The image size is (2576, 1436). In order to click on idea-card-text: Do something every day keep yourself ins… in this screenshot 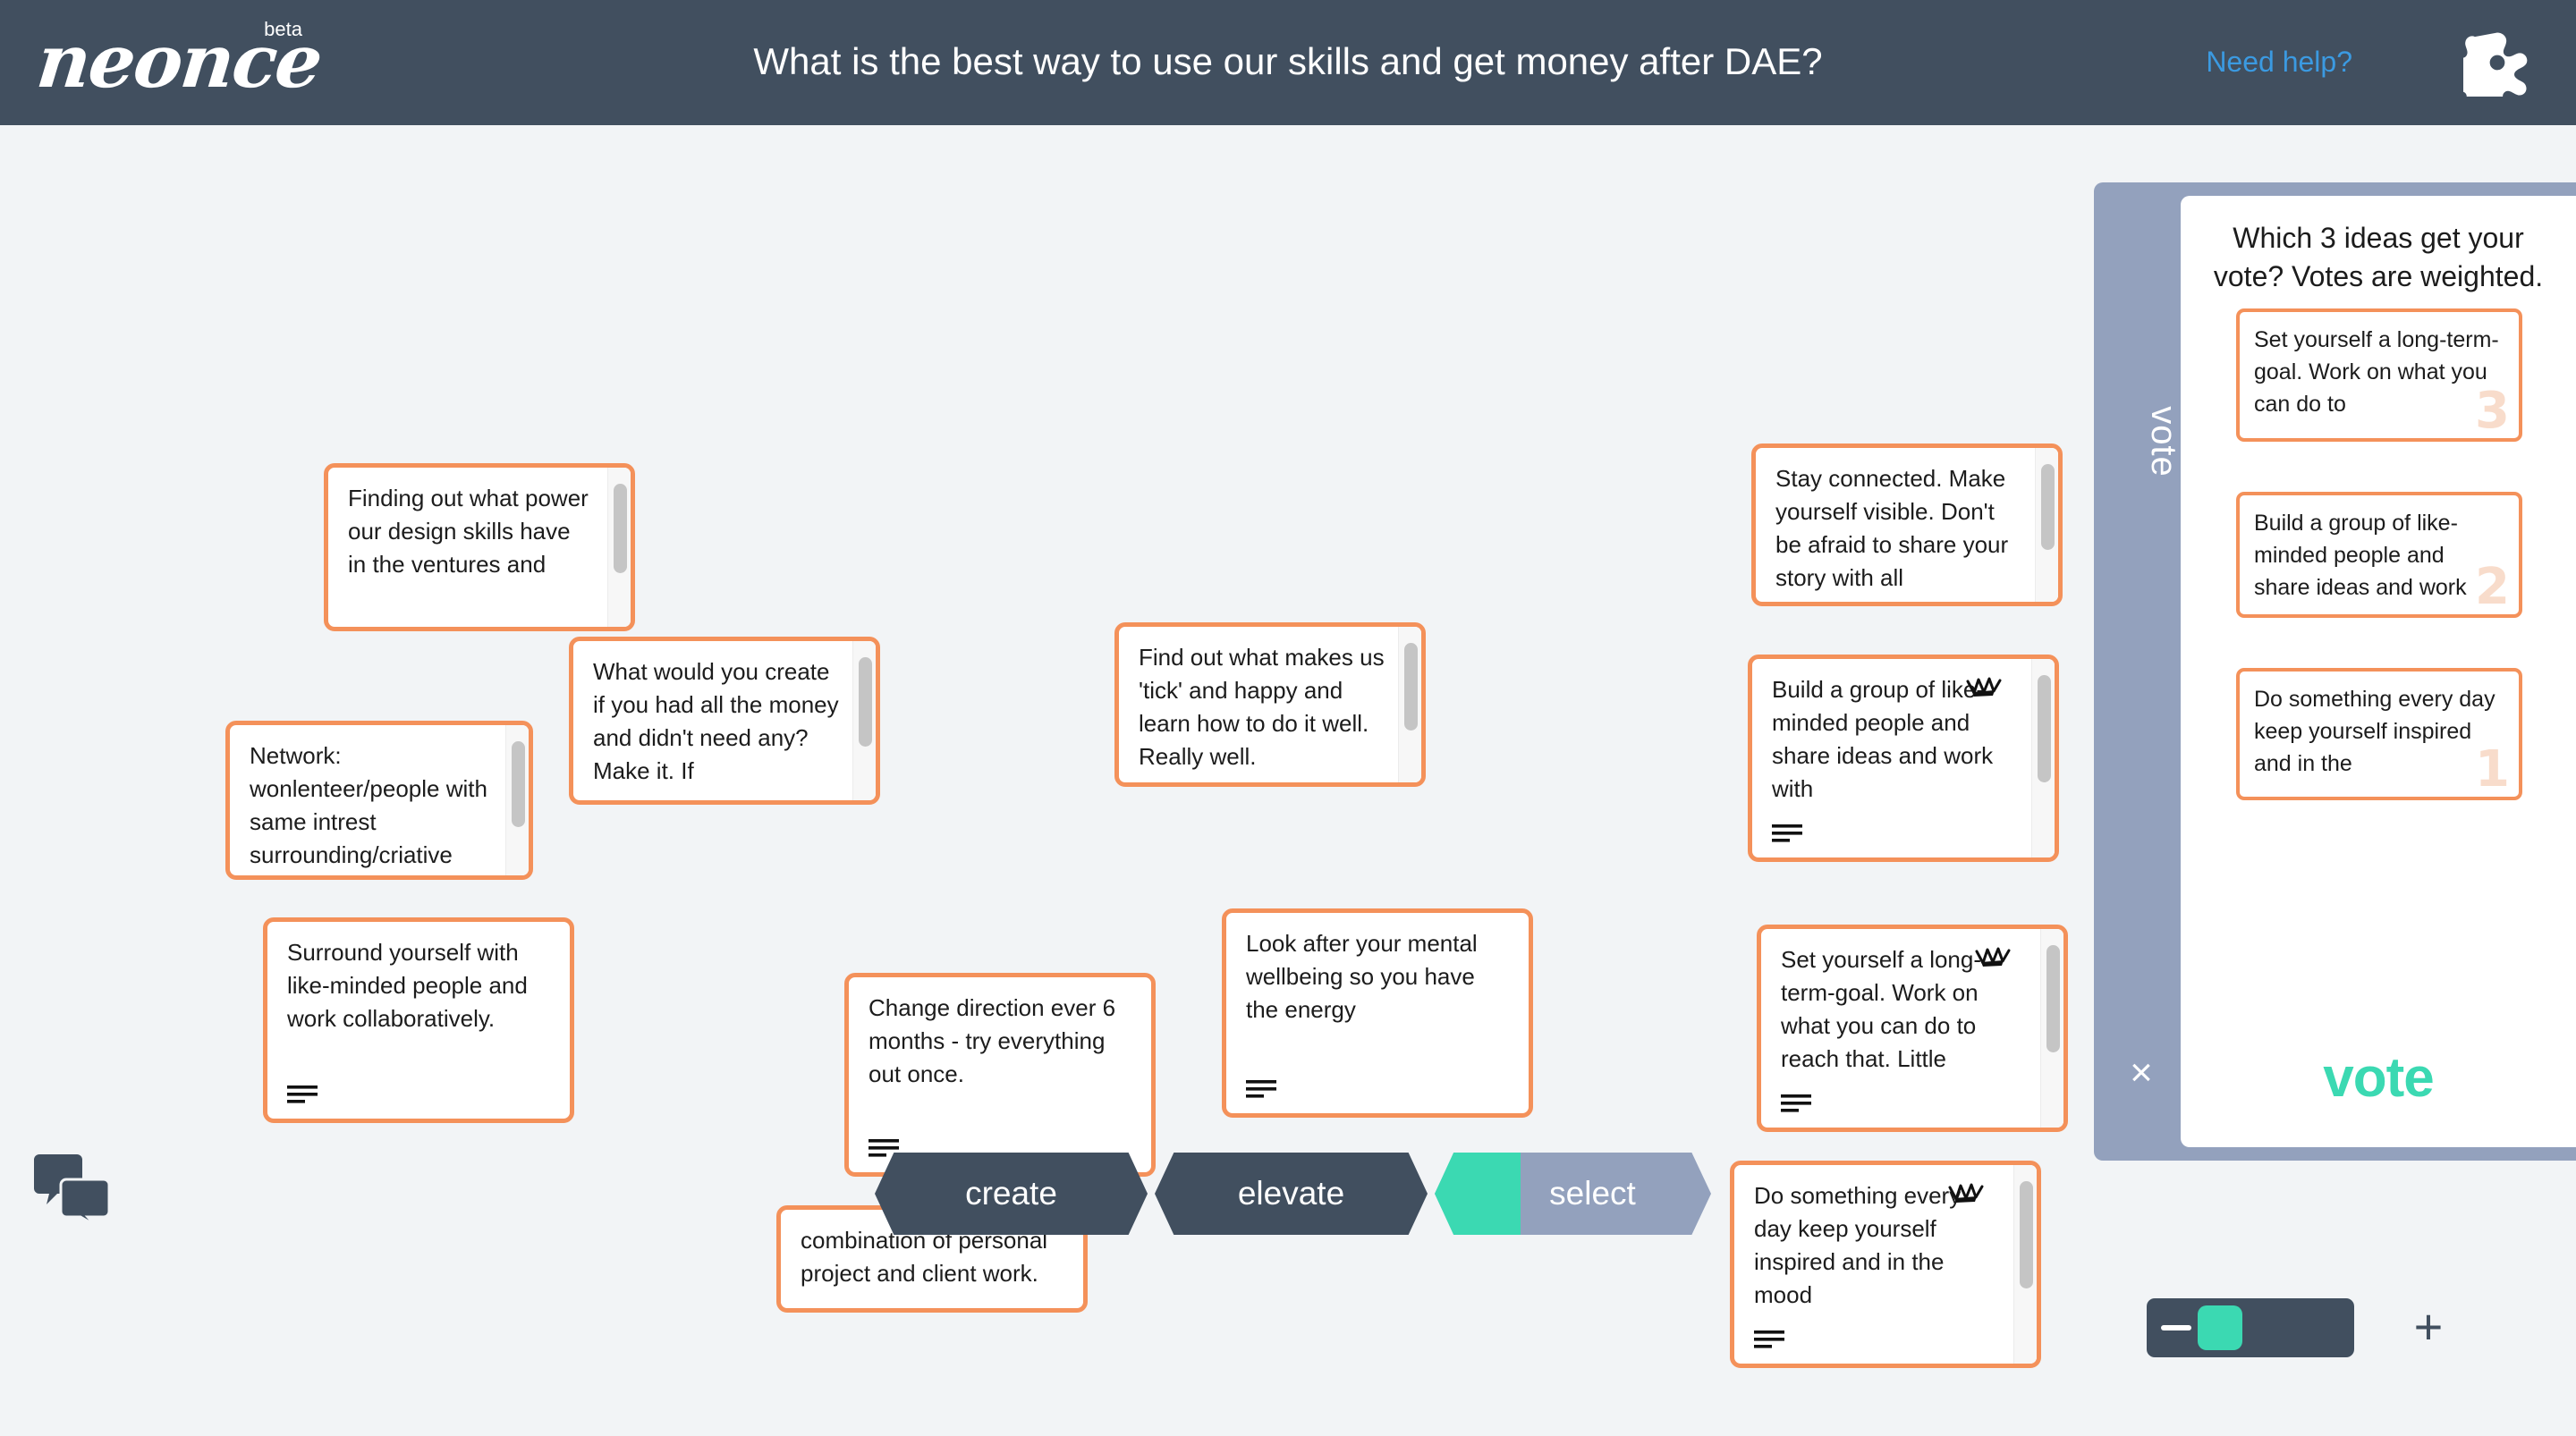, I will do `click(1861, 1245)`.